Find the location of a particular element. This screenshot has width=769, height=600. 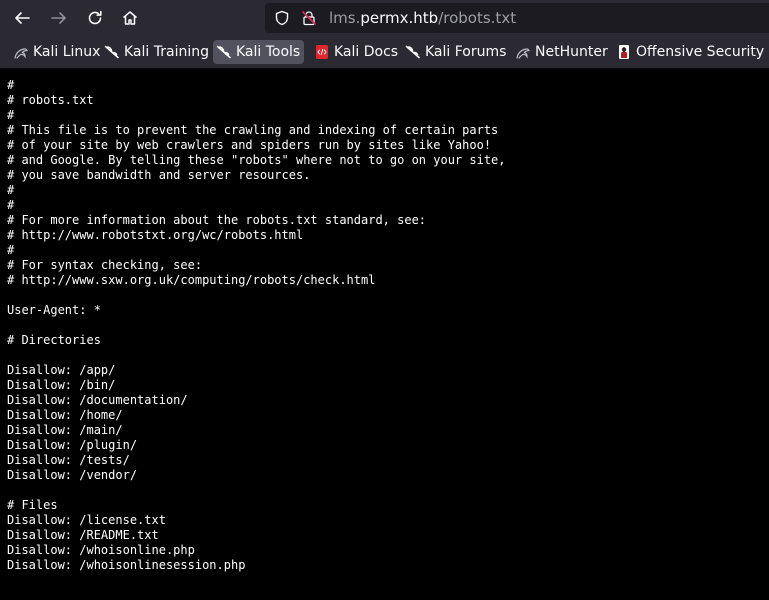

url-host-prefix: lms. is located at coordinates (345, 18).